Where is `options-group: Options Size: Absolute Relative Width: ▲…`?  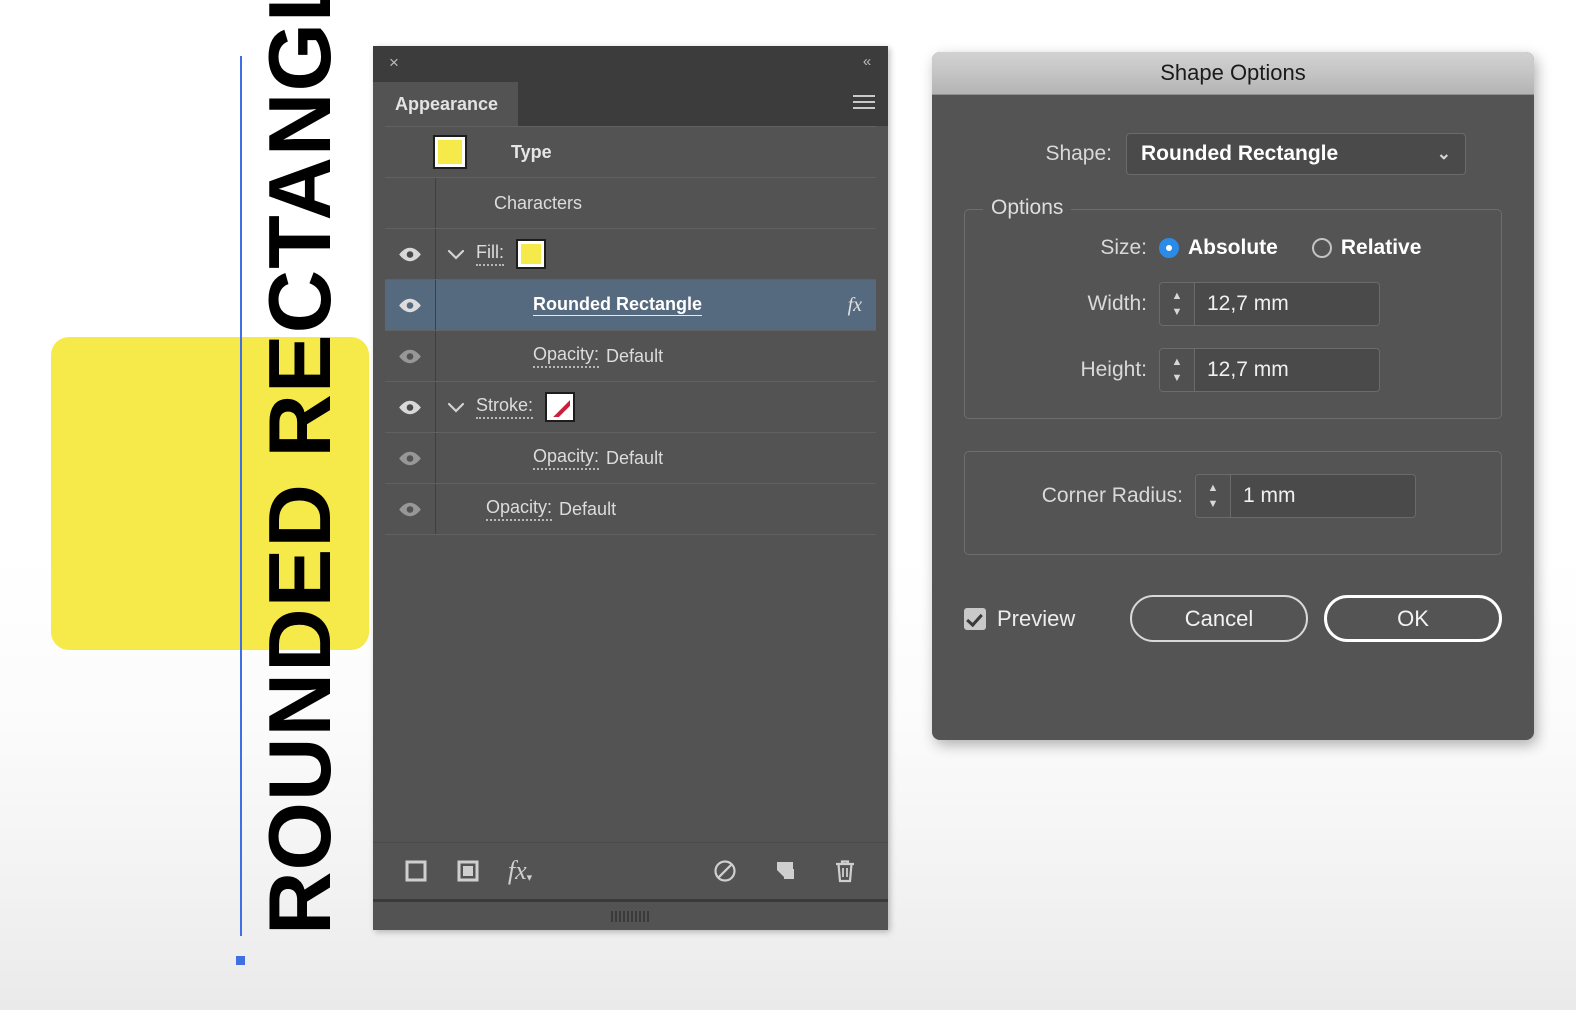
options-group: Options Size: Absolute Relative Width: ▲… is located at coordinates (1233, 307).